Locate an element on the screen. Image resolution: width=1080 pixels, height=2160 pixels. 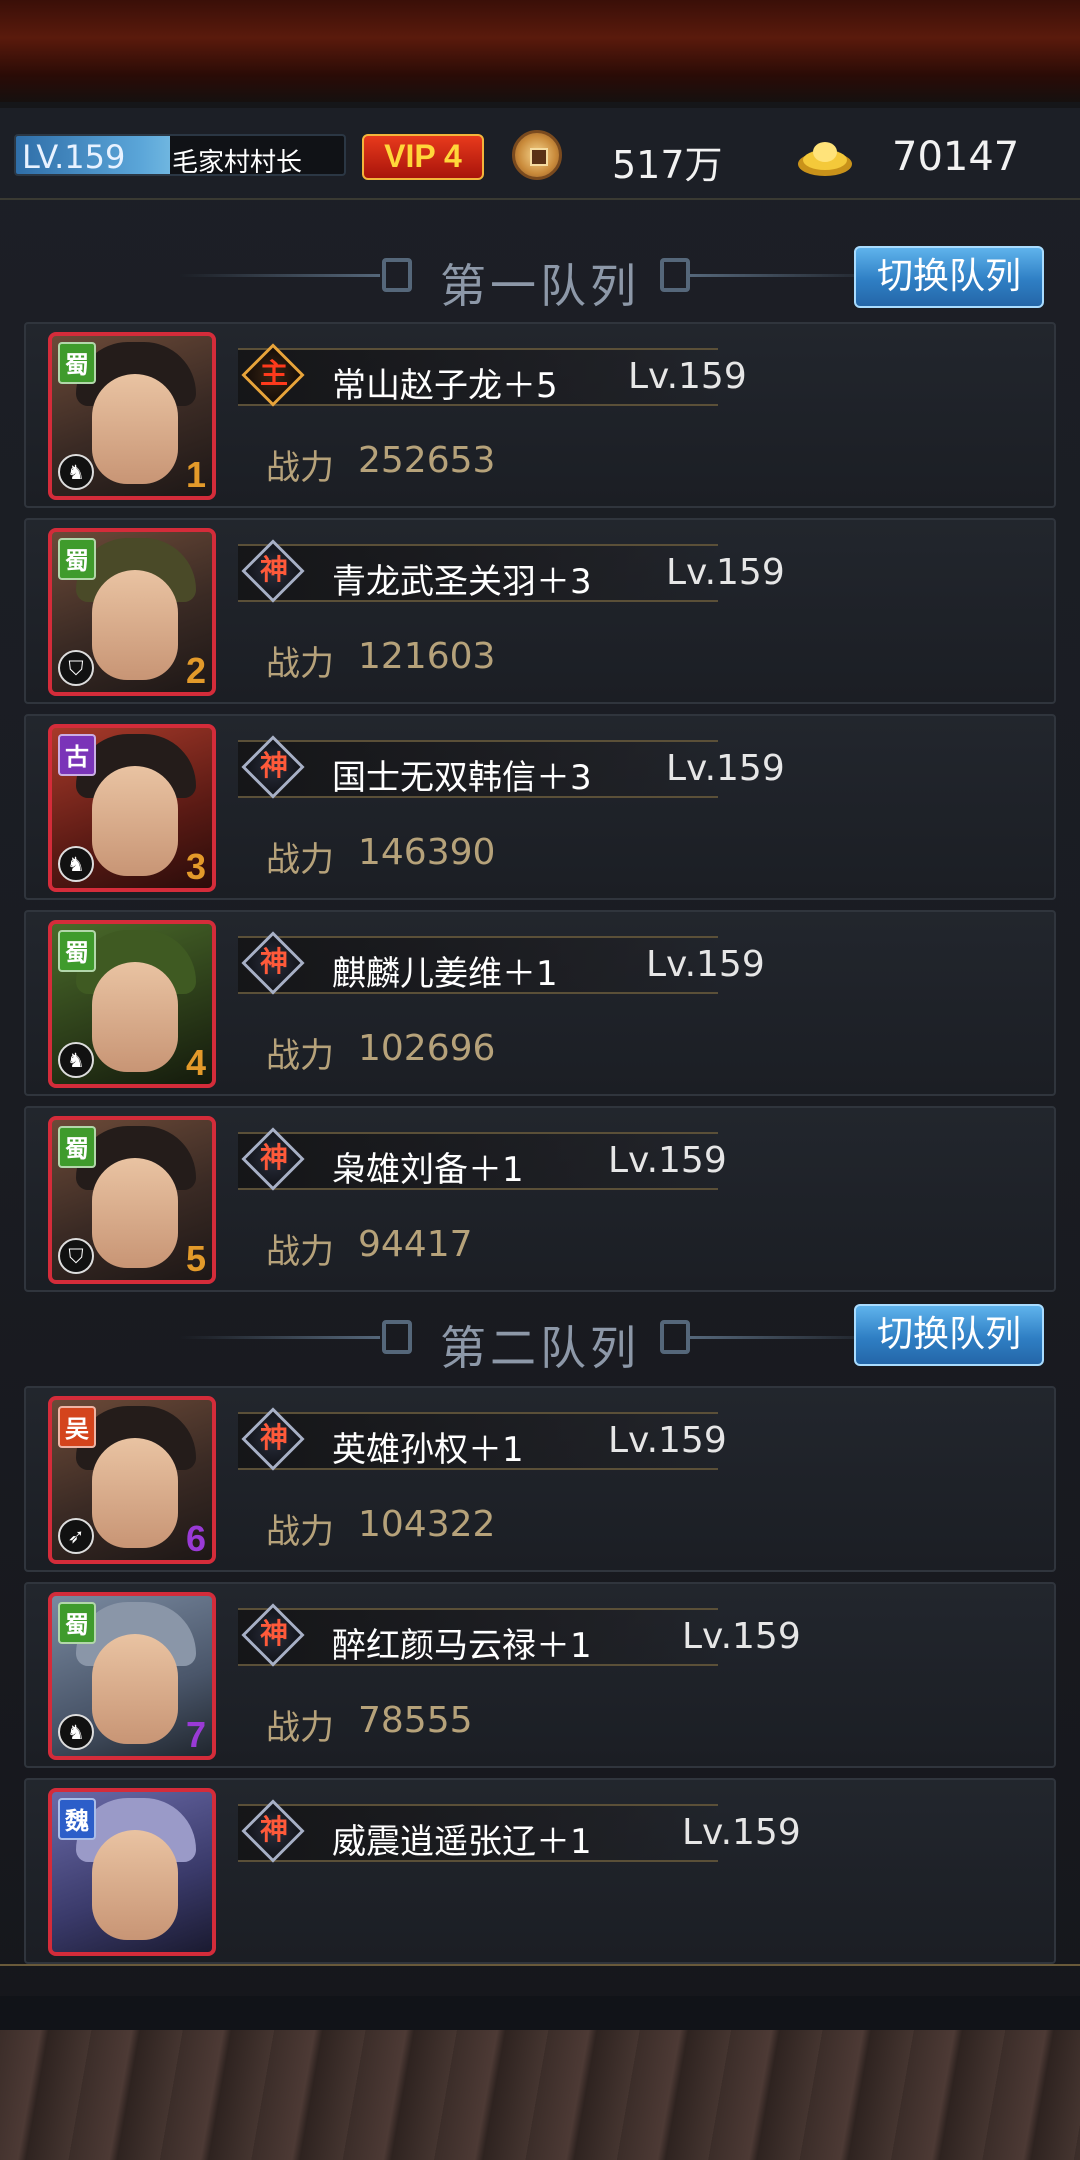
hero-name: 国士无双韩信＋3 is located at coordinates (462, 778).